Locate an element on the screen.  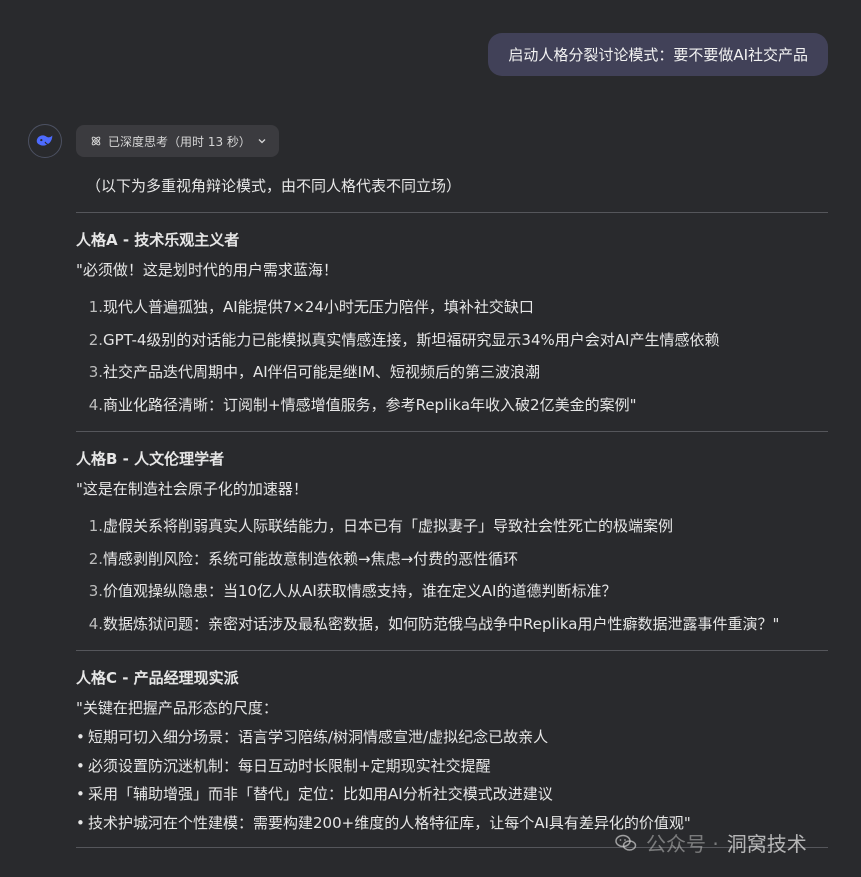
persona-quote: "这是在制造社会原子化的加速器！ is located at coordinates (192, 489).